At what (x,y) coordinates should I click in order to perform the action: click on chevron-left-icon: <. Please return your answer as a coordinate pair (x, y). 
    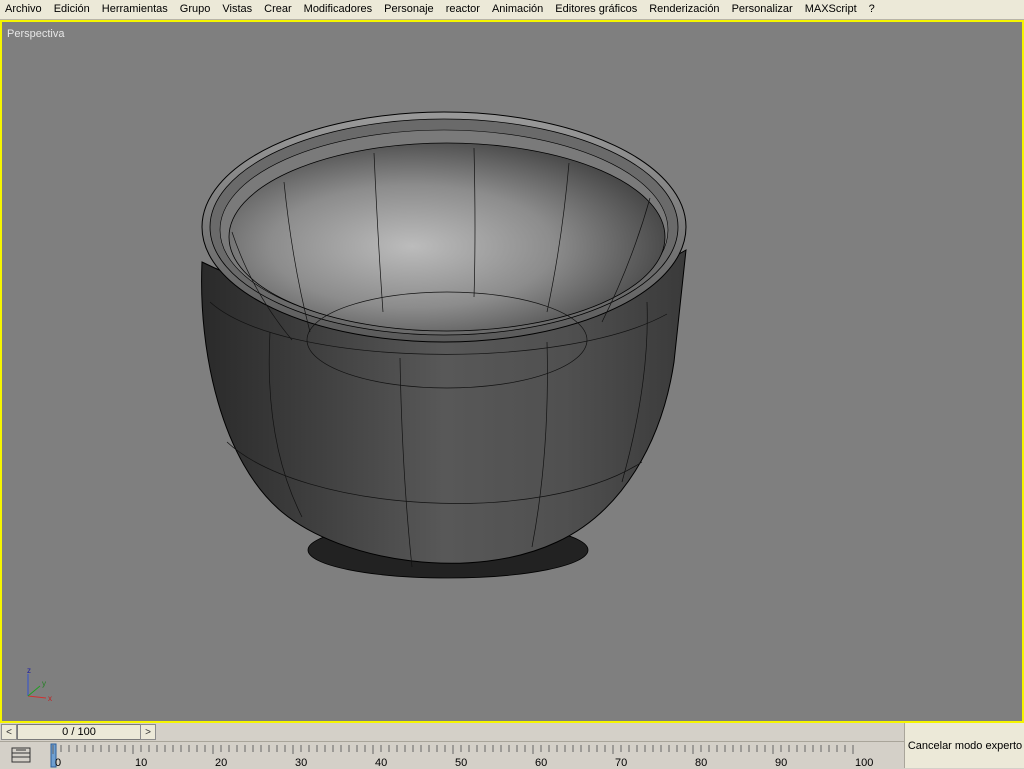
    Looking at the image, I should click on (9, 732).